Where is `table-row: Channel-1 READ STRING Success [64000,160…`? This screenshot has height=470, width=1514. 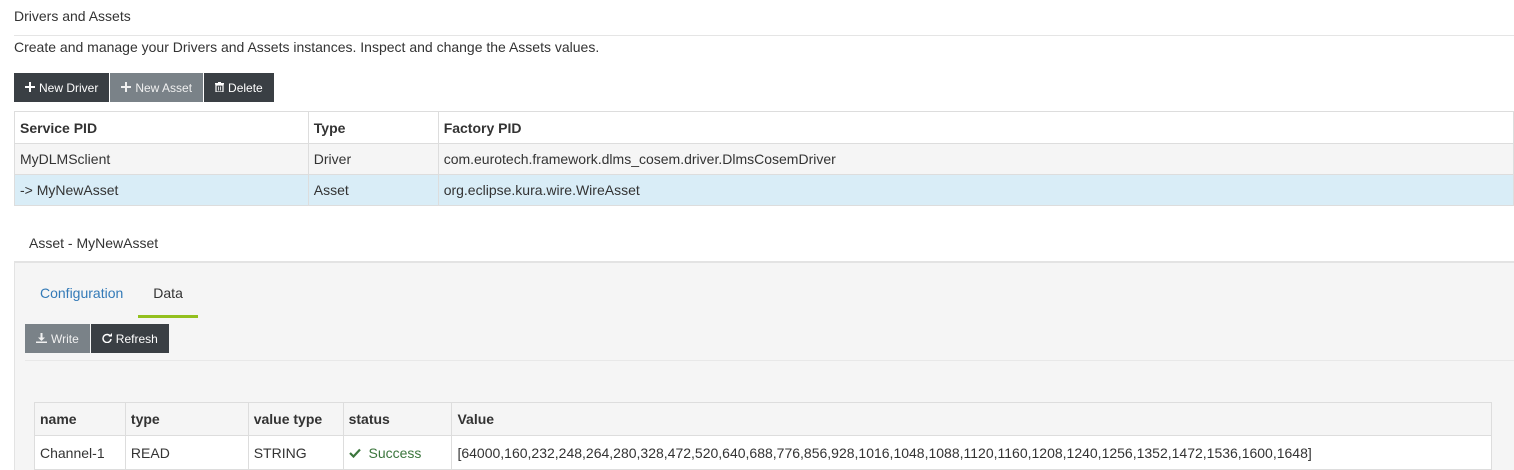 table-row: Channel-1 READ STRING Success [64000,160… is located at coordinates (763, 452).